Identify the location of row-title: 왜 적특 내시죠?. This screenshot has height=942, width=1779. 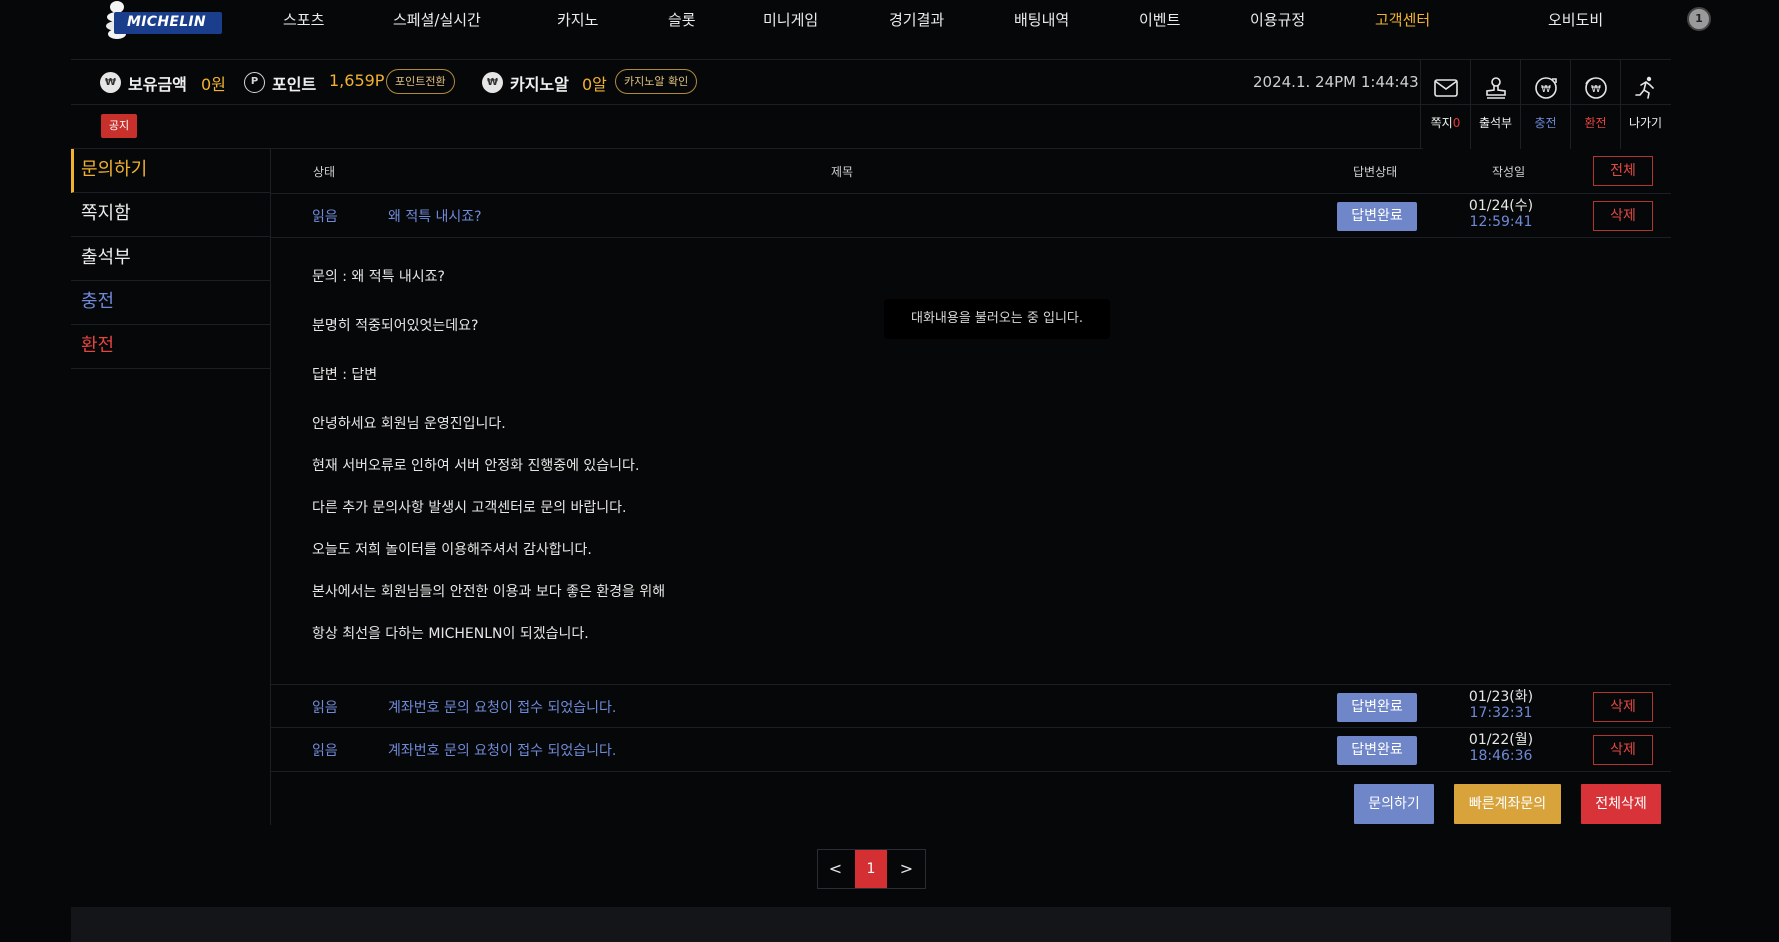
(435, 216).